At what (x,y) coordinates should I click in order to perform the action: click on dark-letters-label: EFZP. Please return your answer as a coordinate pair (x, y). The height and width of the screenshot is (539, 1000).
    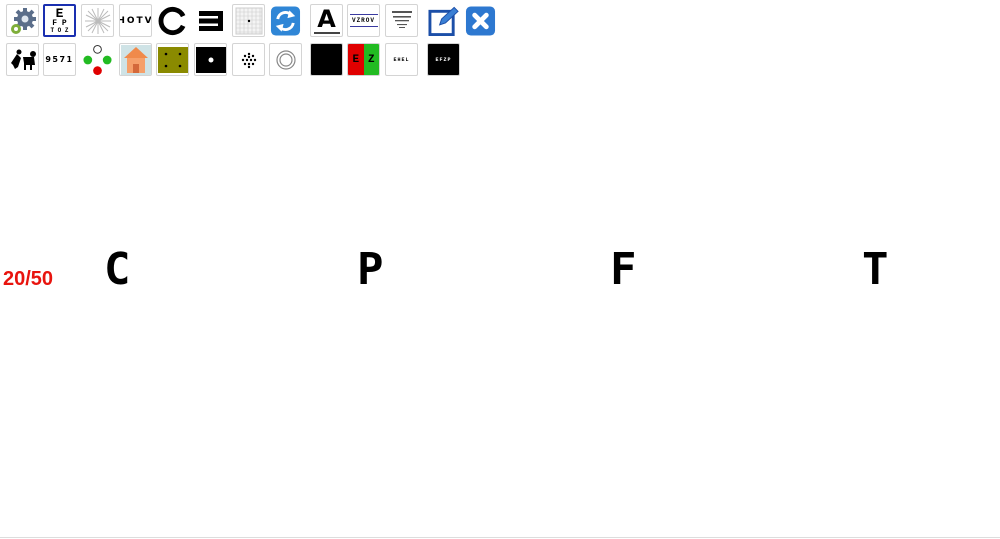
    Looking at the image, I should click on (443, 59).